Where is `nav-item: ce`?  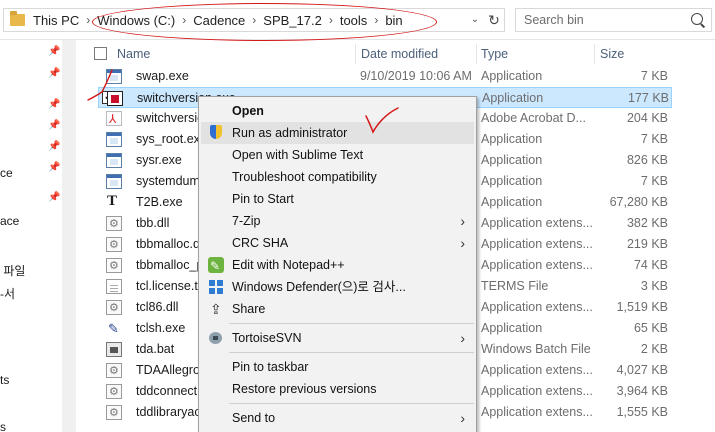
nav-item: ce is located at coordinates (6, 173).